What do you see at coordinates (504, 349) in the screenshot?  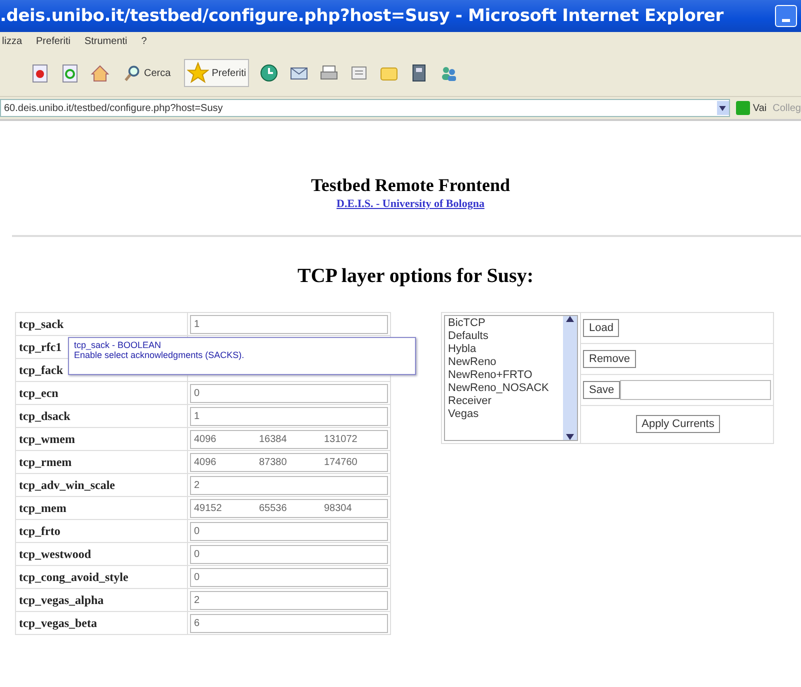 I see `list-item: Hybla` at bounding box center [504, 349].